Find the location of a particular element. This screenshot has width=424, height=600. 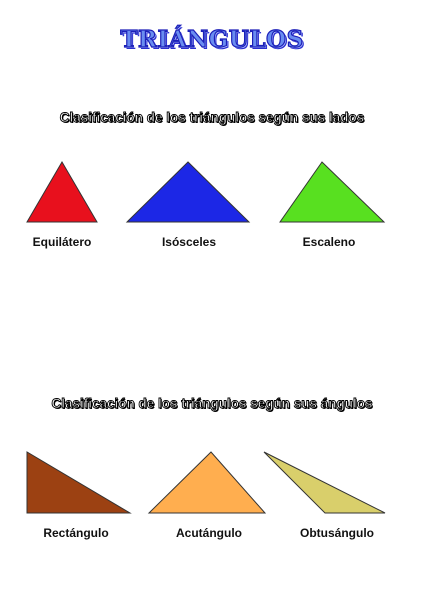

label-obtuse: Obtusángulo is located at coordinates (337, 533).